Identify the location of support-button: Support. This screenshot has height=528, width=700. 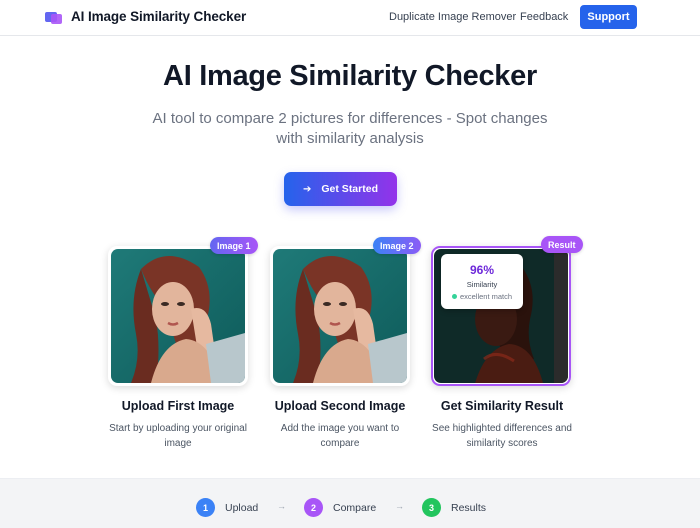
(608, 17).